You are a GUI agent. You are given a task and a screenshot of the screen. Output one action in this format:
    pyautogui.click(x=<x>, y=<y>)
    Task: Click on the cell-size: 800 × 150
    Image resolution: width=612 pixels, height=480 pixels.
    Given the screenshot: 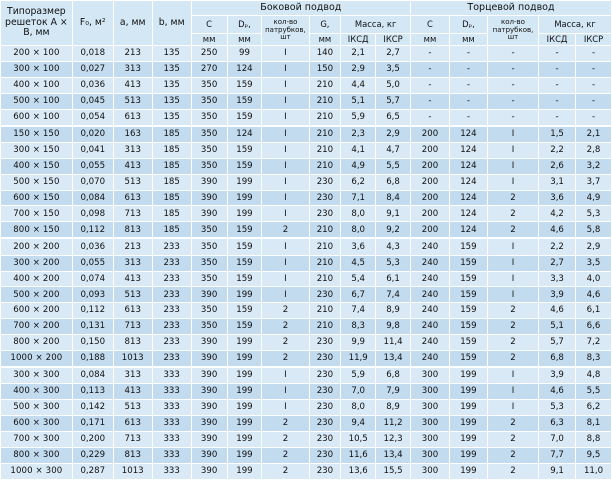 What is the action you would take?
    pyautogui.click(x=36, y=230)
    